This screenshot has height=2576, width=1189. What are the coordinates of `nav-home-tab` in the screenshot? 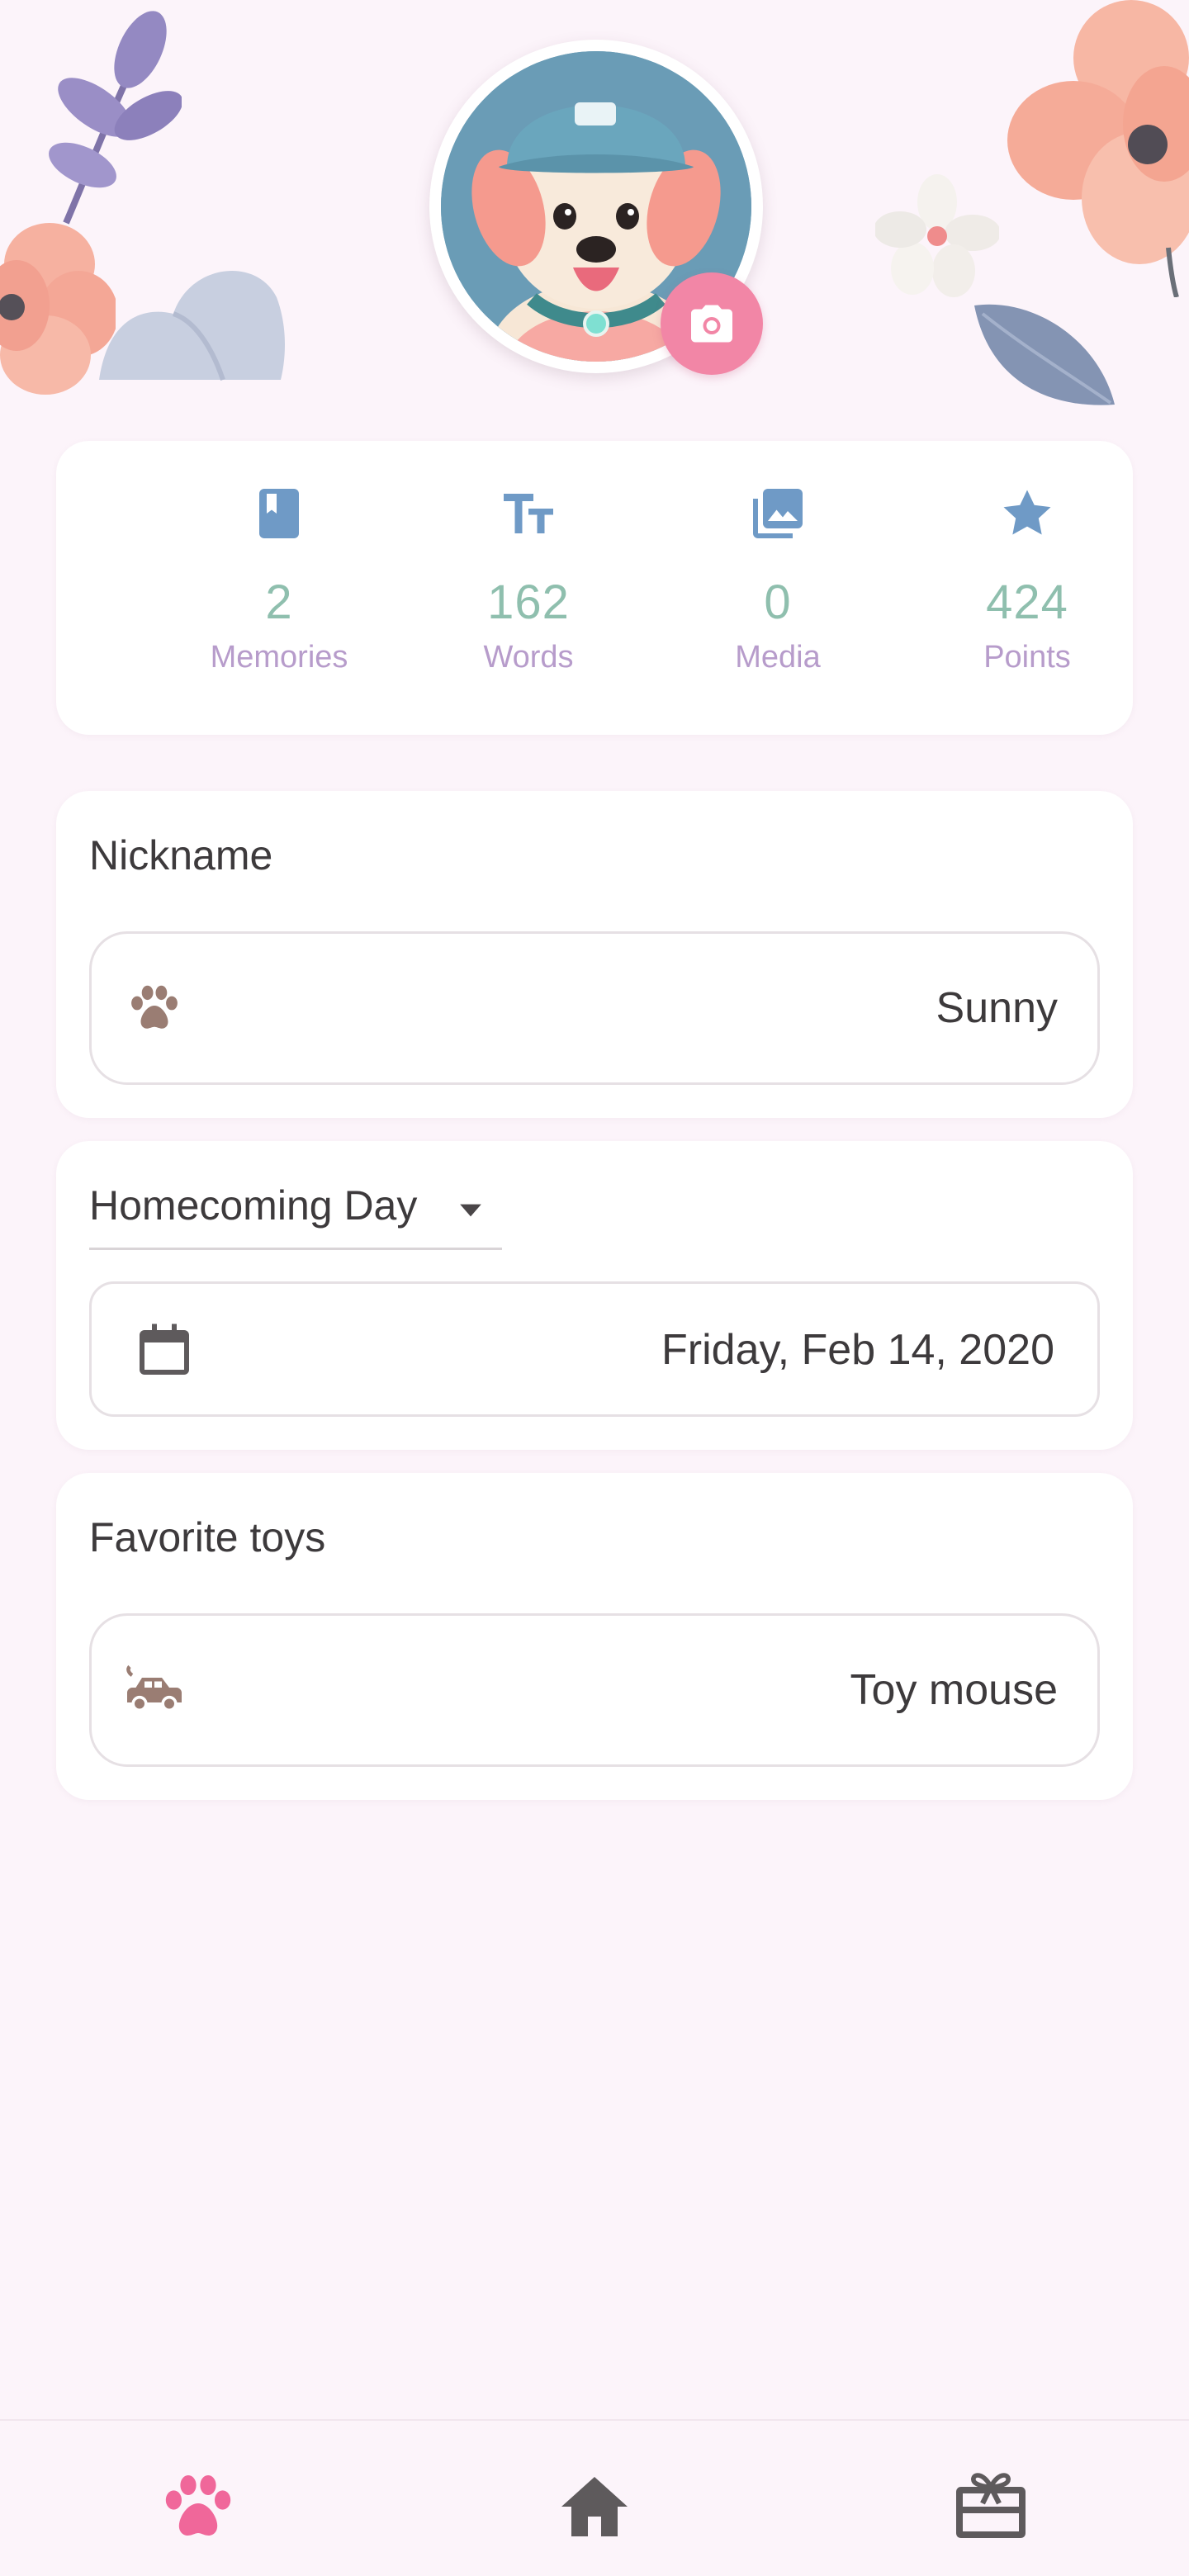 It's located at (594, 2506).